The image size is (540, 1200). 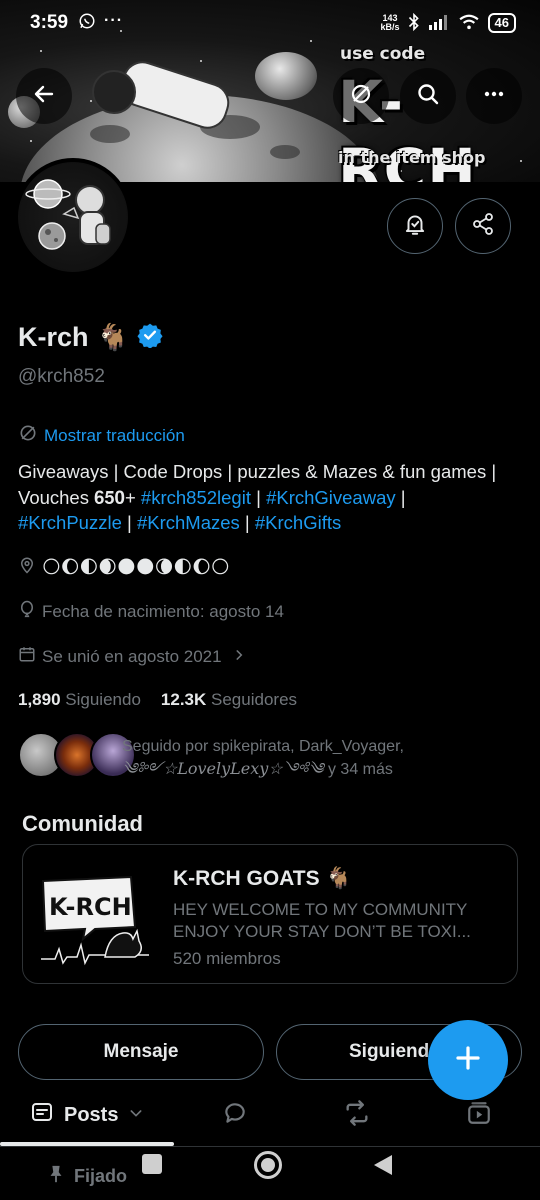 I want to click on more-options-button, so click(x=494, y=96).